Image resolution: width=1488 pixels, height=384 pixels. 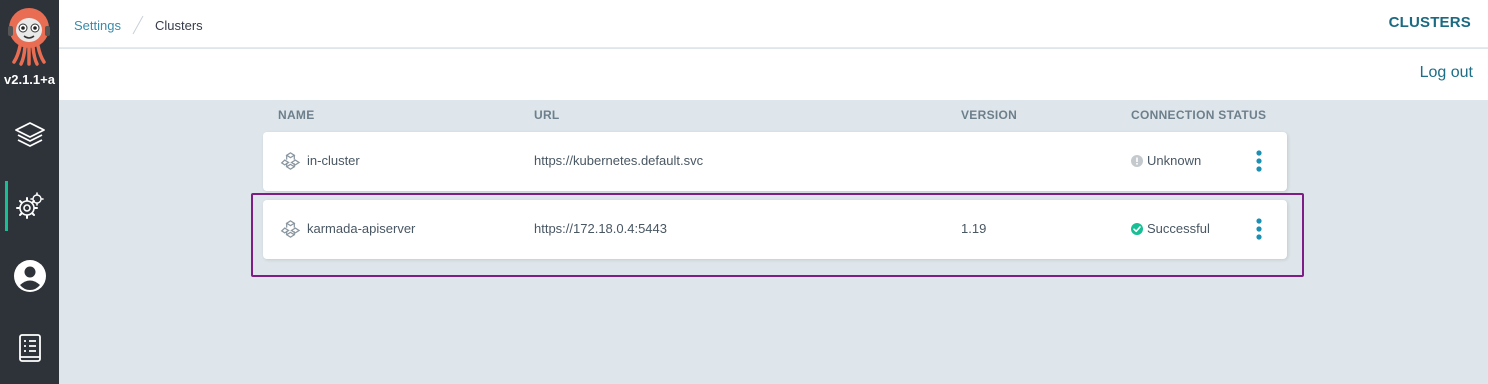 I want to click on breadcrumb-current: Clusters, so click(x=178, y=25).